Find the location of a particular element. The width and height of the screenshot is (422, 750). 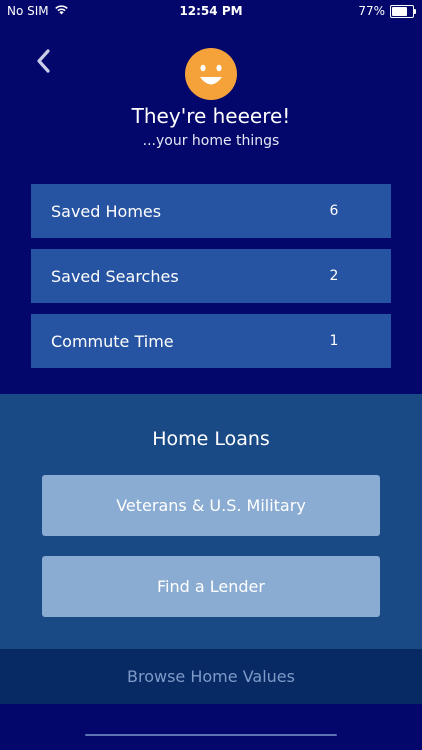

home-loans-title: Home Loans is located at coordinates (211, 439).